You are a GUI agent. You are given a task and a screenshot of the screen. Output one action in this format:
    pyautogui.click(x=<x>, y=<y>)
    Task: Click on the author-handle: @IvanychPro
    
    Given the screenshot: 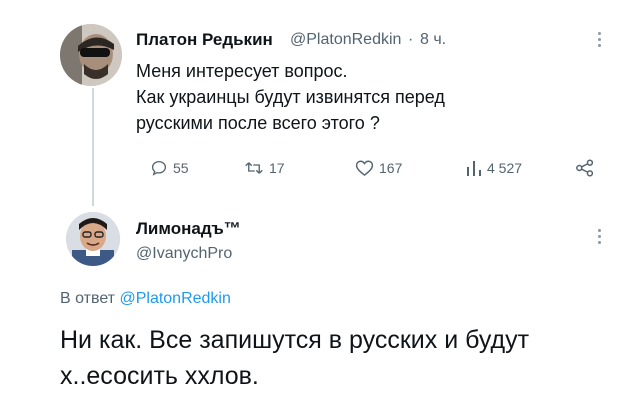 What is the action you would take?
    pyautogui.click(x=184, y=254)
    